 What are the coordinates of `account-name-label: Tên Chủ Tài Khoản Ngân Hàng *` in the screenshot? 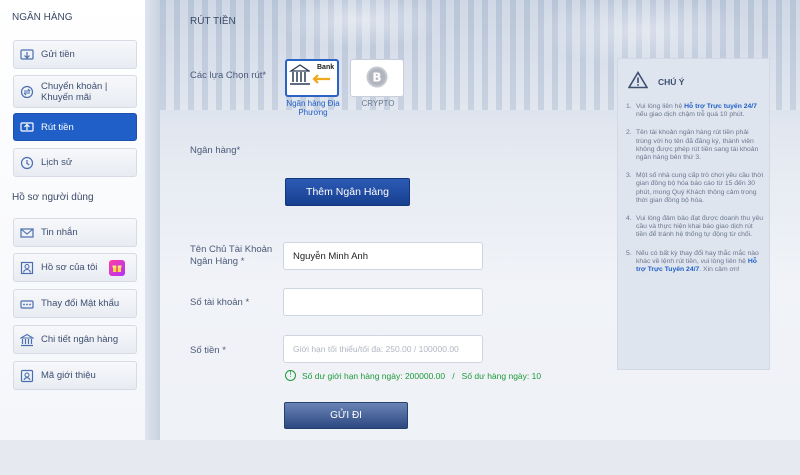 It's located at (231, 255).